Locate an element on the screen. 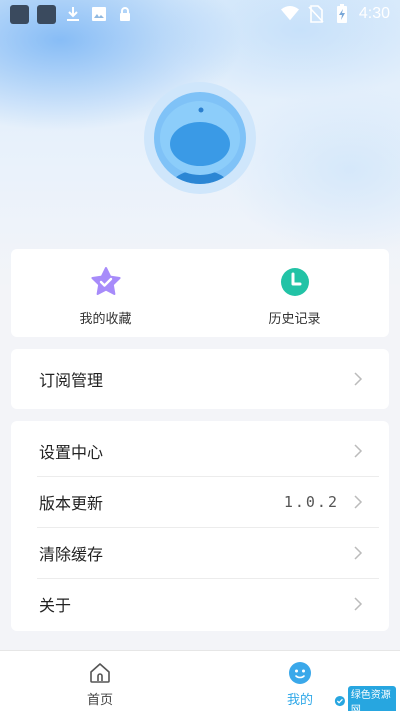 This screenshot has height=711, width=400. version-update-row: 版本更新 1.0.2 is located at coordinates (200, 502).